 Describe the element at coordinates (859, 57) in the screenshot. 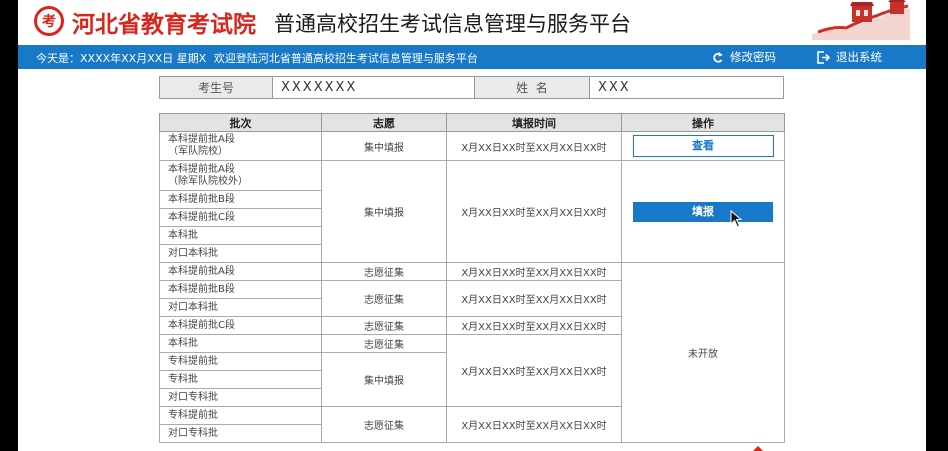

I see `logout-label: 退出系统` at that location.